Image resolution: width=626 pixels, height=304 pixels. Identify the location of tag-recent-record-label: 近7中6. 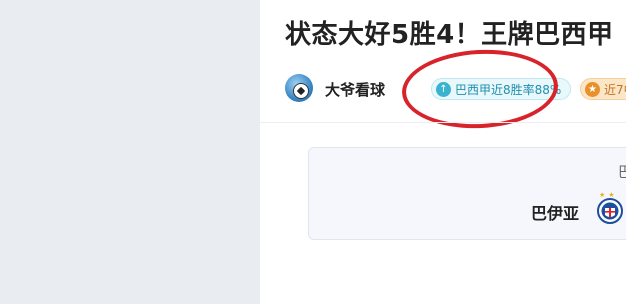
(615, 89).